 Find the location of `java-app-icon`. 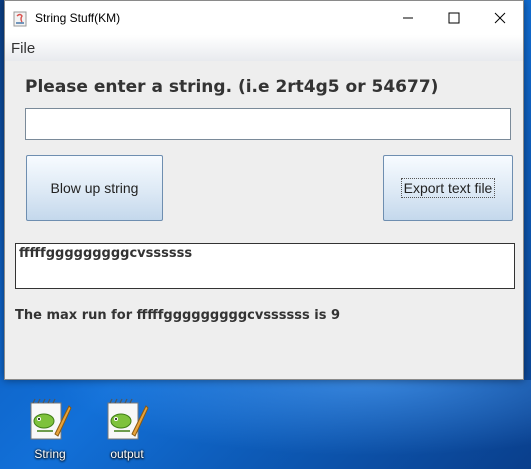

java-app-icon is located at coordinates (20, 19).